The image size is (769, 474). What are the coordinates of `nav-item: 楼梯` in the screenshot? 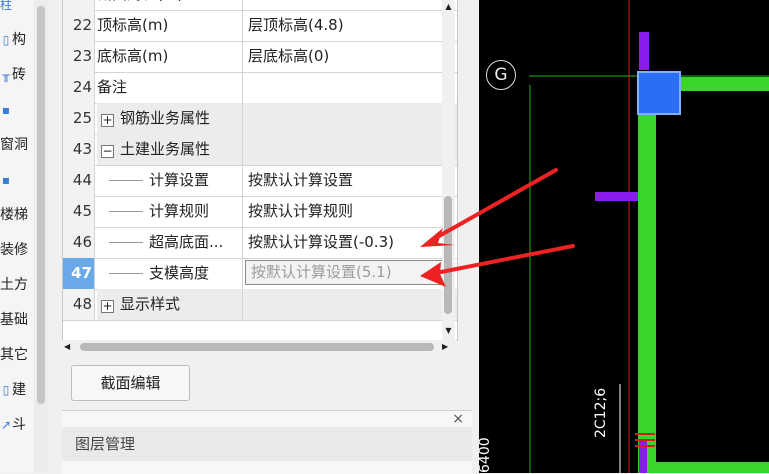 It's located at (14, 215).